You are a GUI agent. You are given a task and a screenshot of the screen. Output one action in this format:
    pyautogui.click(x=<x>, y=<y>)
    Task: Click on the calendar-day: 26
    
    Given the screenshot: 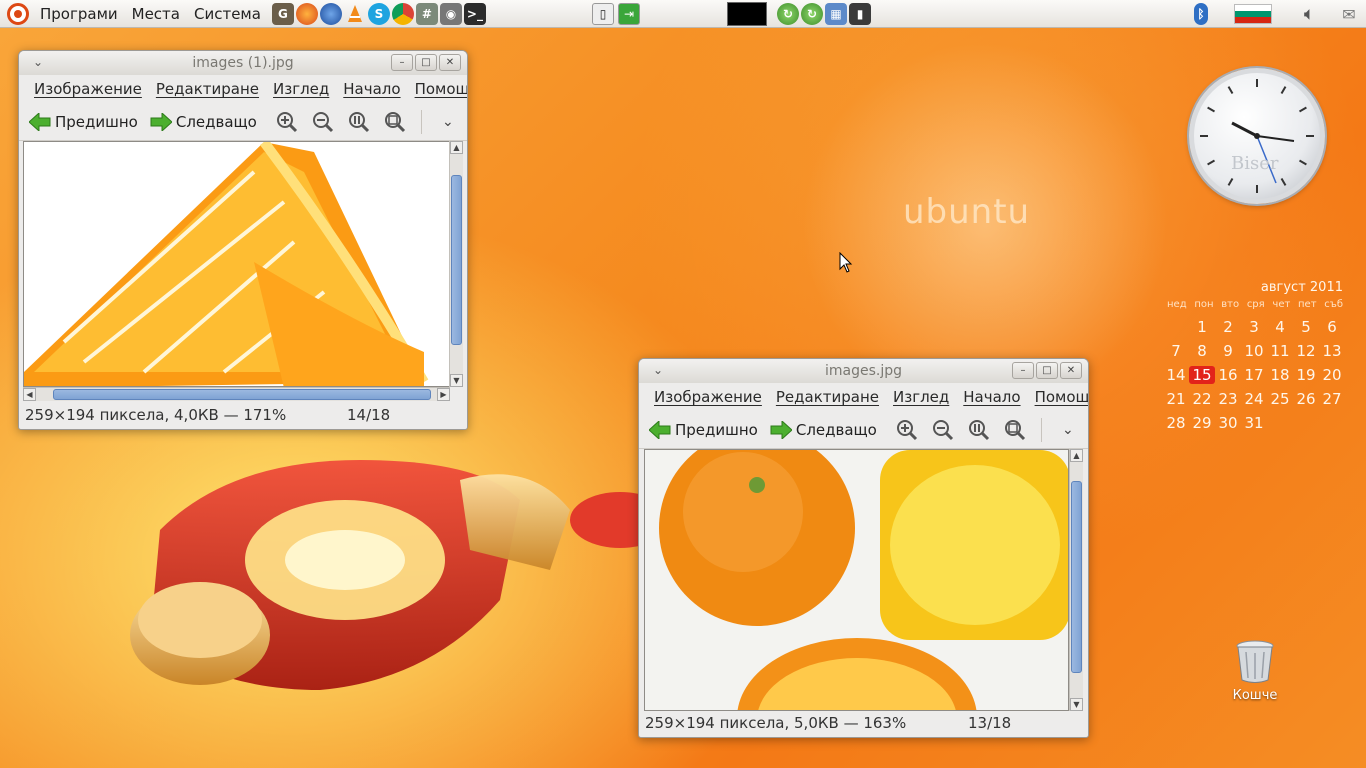 What is the action you would take?
    pyautogui.click(x=1306, y=399)
    